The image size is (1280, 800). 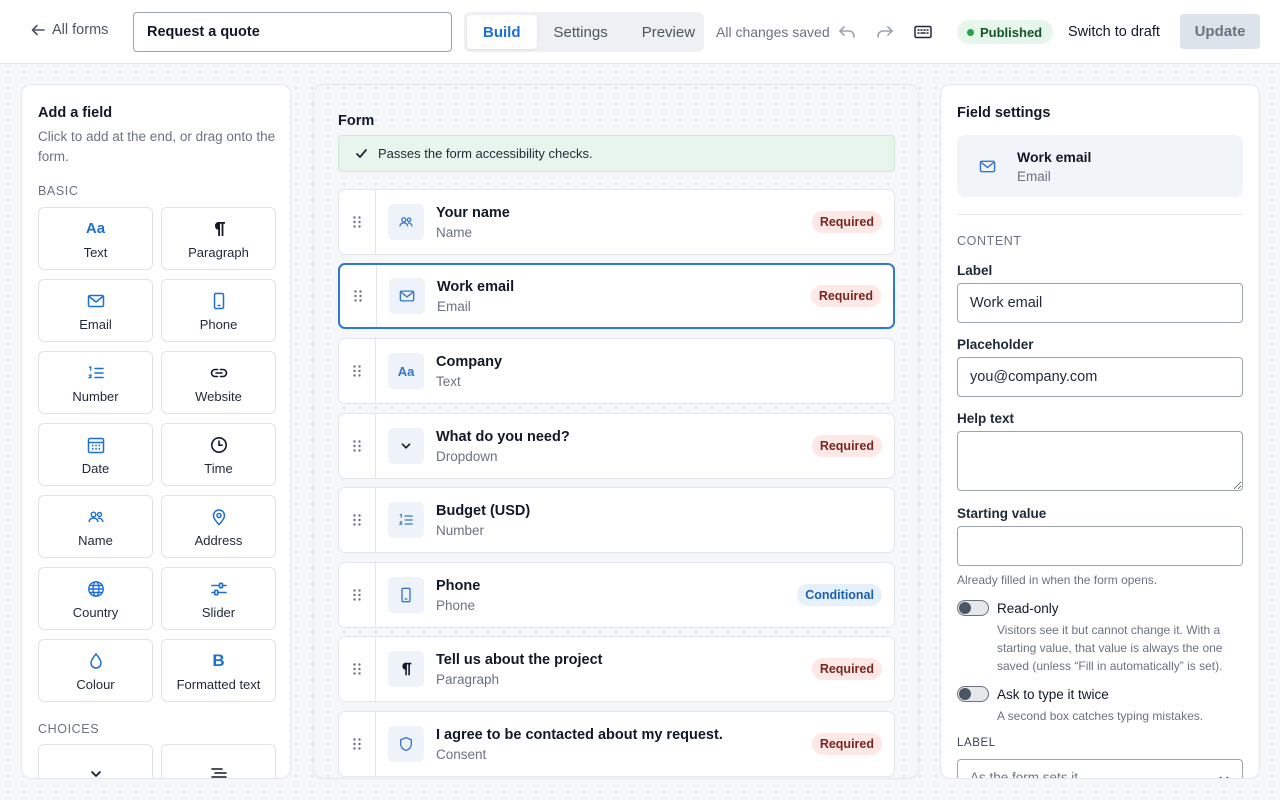 I want to click on field-type: Name, so click(x=454, y=232).